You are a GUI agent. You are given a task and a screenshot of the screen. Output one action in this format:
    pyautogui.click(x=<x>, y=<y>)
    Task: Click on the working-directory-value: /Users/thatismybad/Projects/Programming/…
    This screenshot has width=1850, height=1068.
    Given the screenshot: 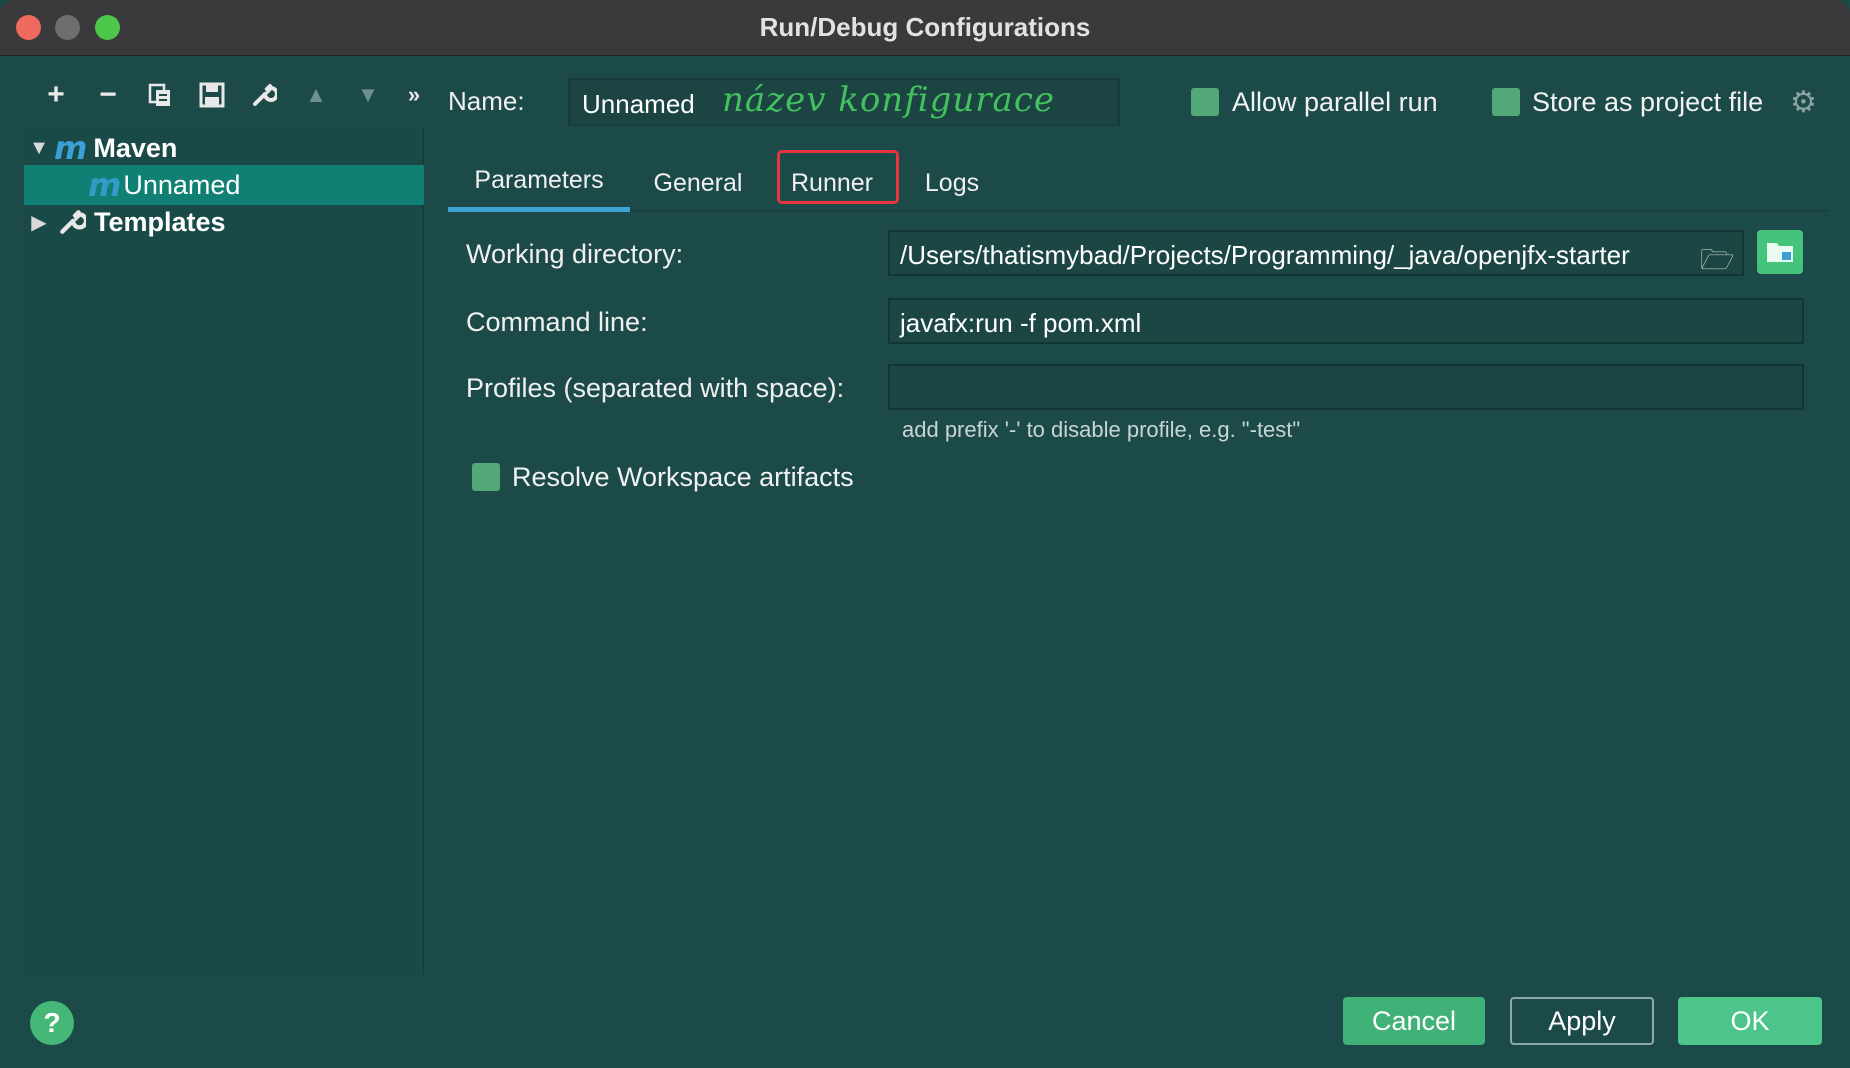 What is the action you would take?
    pyautogui.click(x=1265, y=255)
    